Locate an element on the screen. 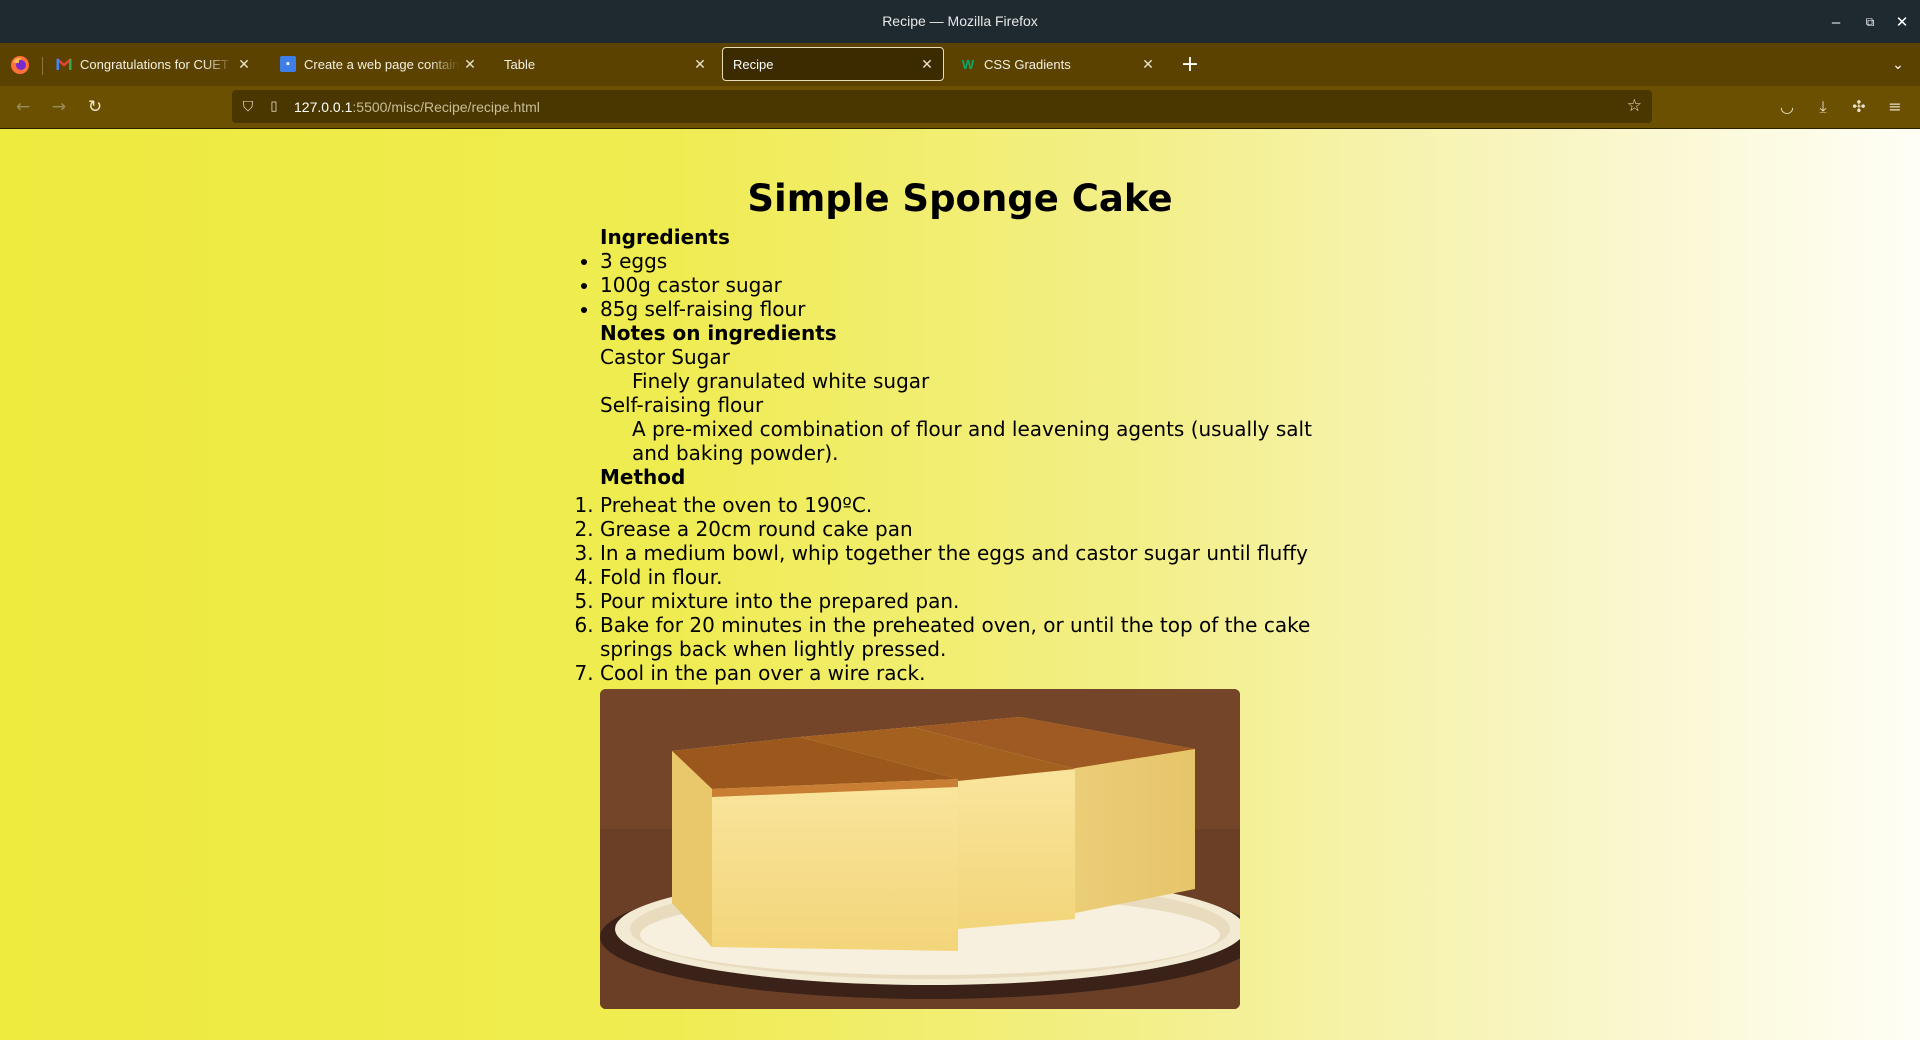 The image size is (1920, 1040). note-term: Castor Sugar is located at coordinates (665, 357).